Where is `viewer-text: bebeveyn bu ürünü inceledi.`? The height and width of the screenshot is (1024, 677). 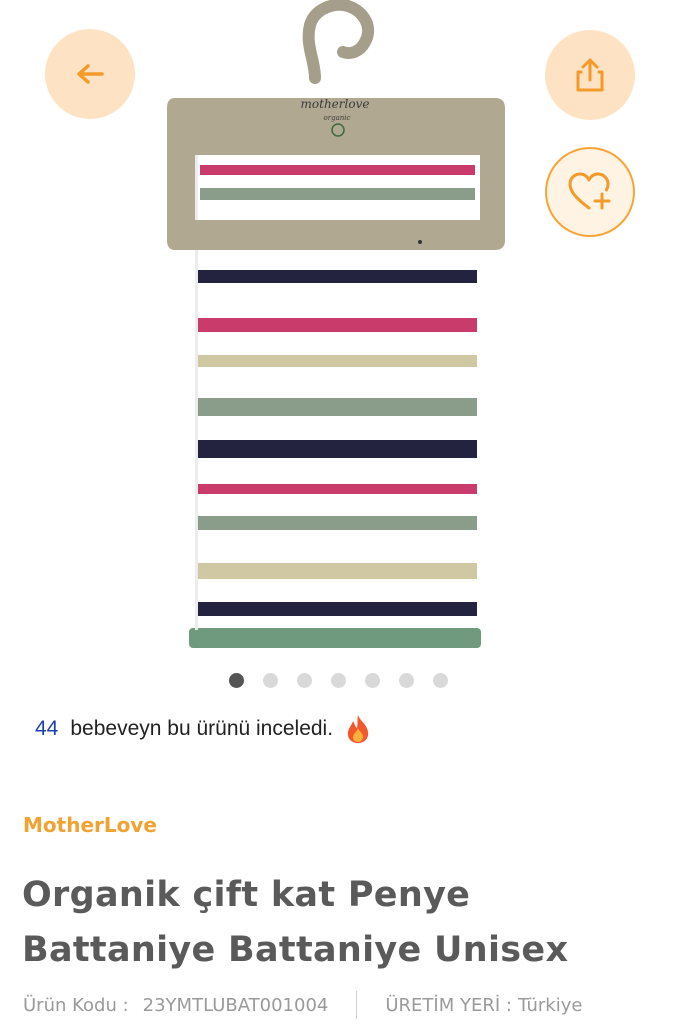 viewer-text: bebeveyn bu ürünü inceledi. is located at coordinates (202, 728).